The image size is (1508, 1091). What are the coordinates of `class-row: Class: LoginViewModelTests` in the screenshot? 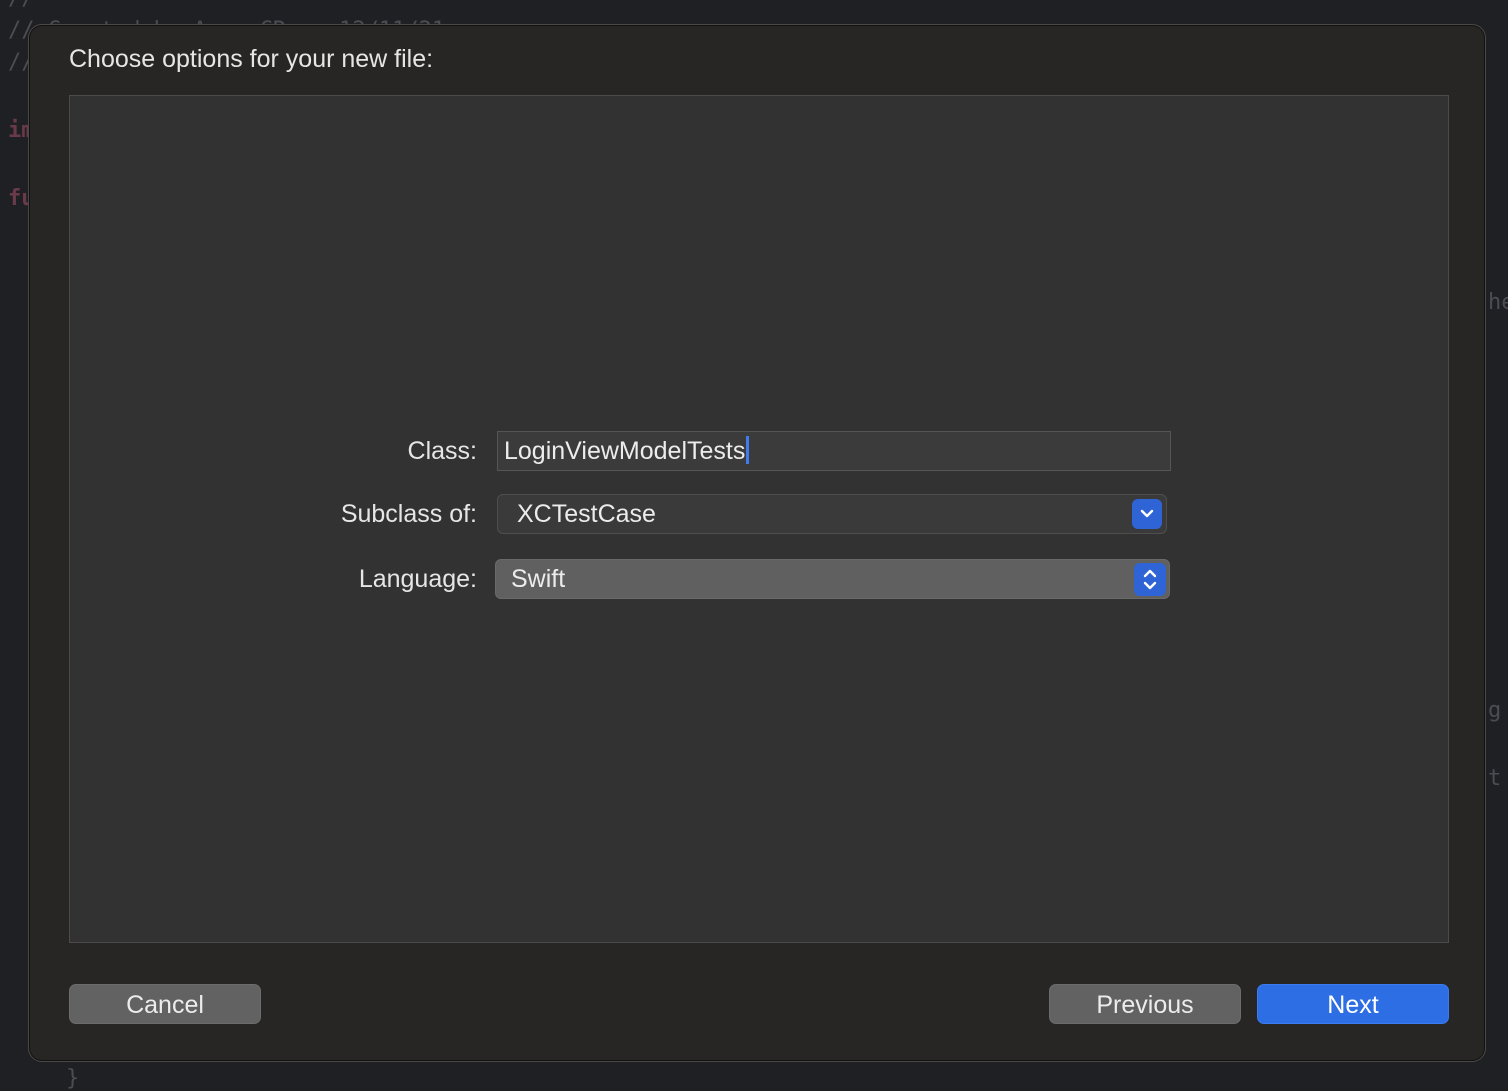 It's located at (760, 451).